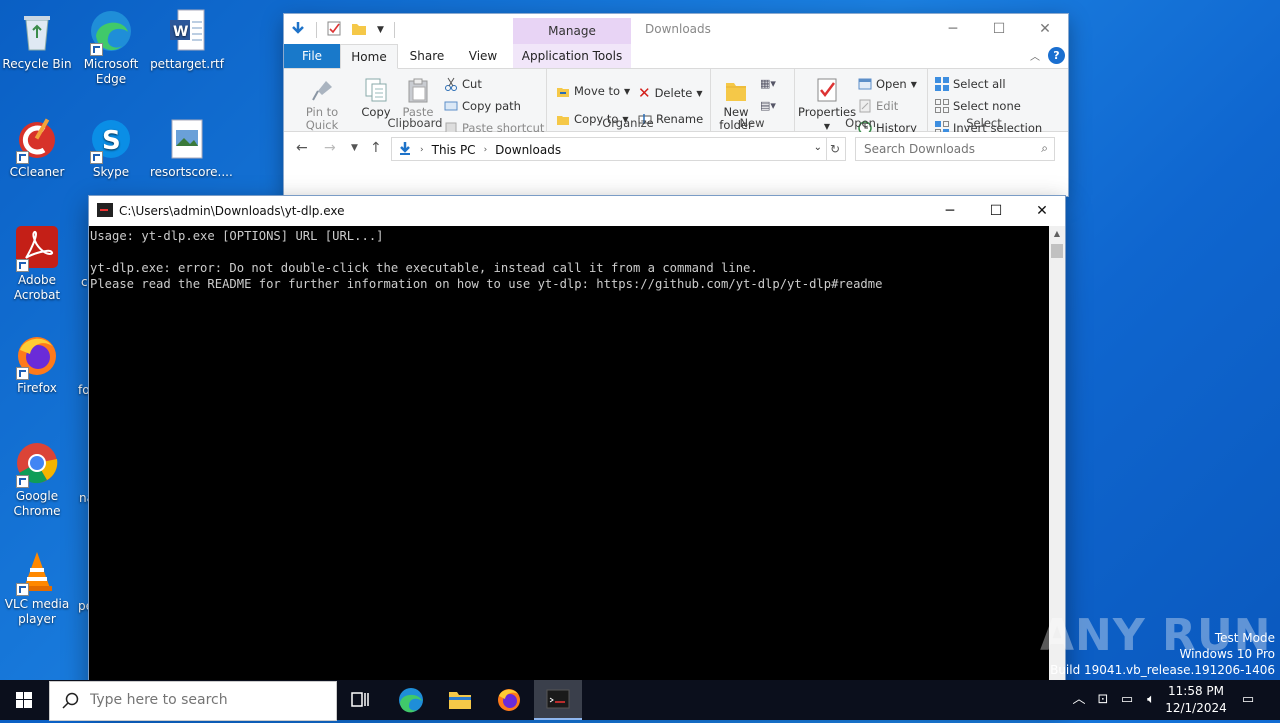 The image size is (1280, 723). I want to click on up-arrow-icon: ↑, so click(376, 148).